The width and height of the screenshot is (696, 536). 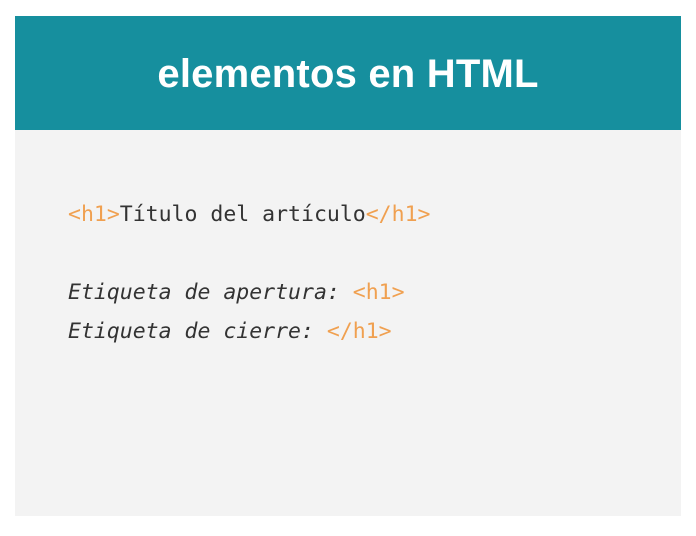 I want to click on close-tag: </h1>, so click(x=398, y=214).